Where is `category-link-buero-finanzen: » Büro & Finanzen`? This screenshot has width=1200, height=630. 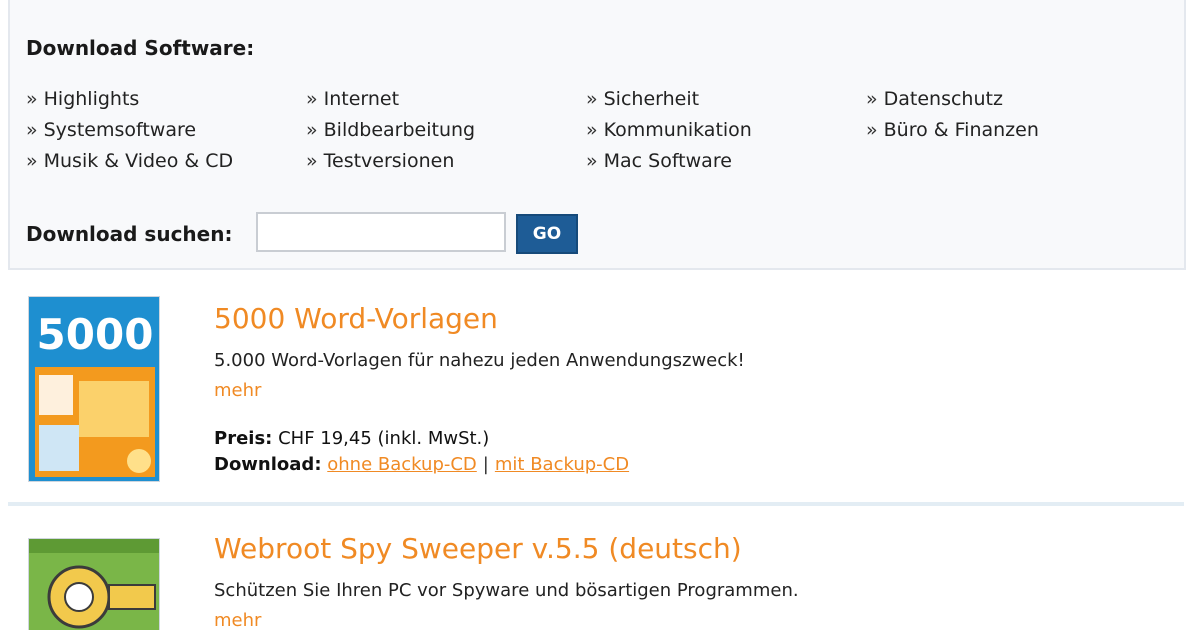
category-link-buero-finanzen: » Büro & Finanzen is located at coordinates (952, 130).